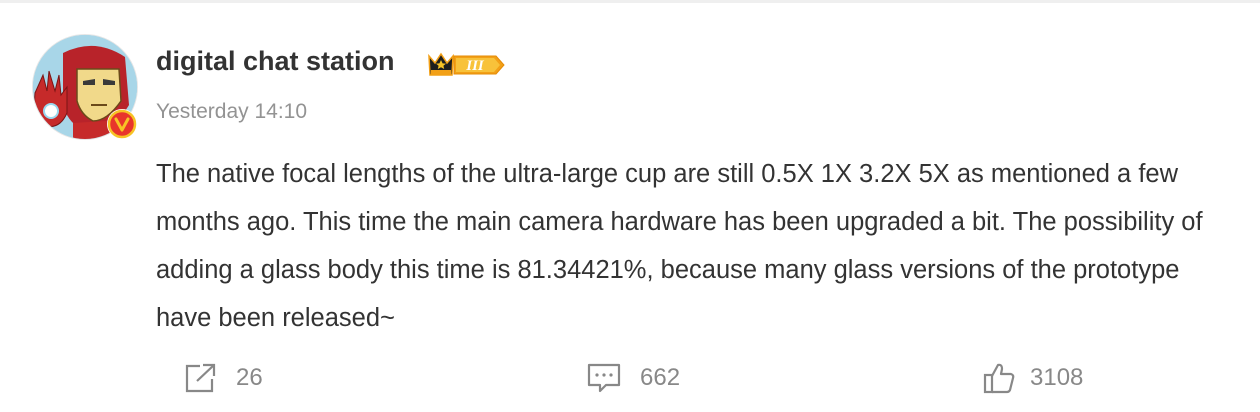  What do you see at coordinates (604, 378) in the screenshot?
I see `comment-icon` at bounding box center [604, 378].